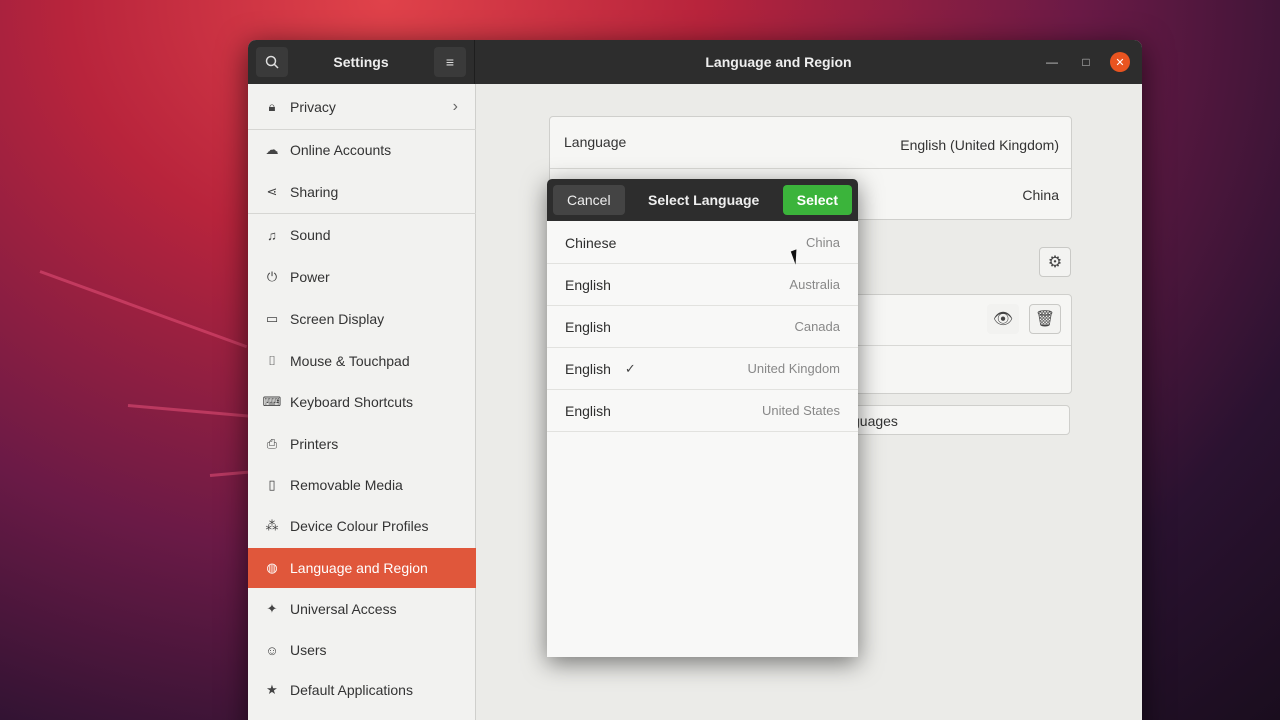 The height and width of the screenshot is (720, 1280). Describe the element at coordinates (800, 410) in the screenshot. I see `language-region: United States` at that location.